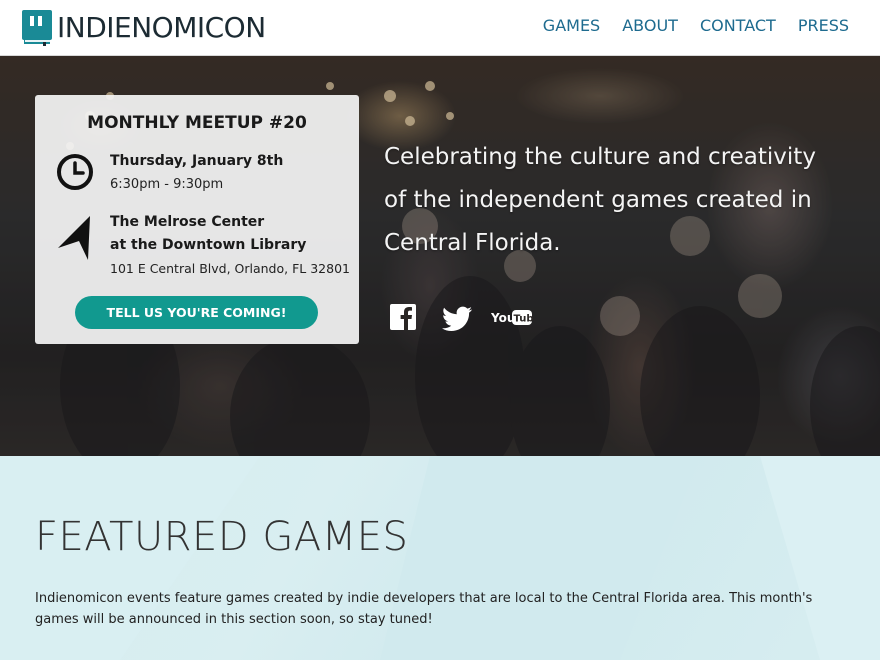  I want to click on venue-address: 101 E Central Blvd, Orlando, FL 32801, so click(230, 268).